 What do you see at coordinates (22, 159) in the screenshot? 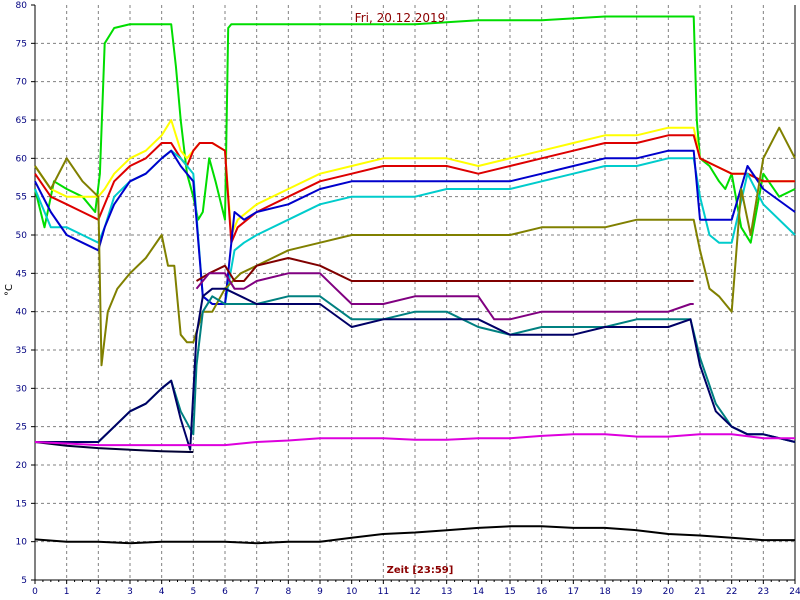
I see `y-tick-label: 60` at bounding box center [22, 159].